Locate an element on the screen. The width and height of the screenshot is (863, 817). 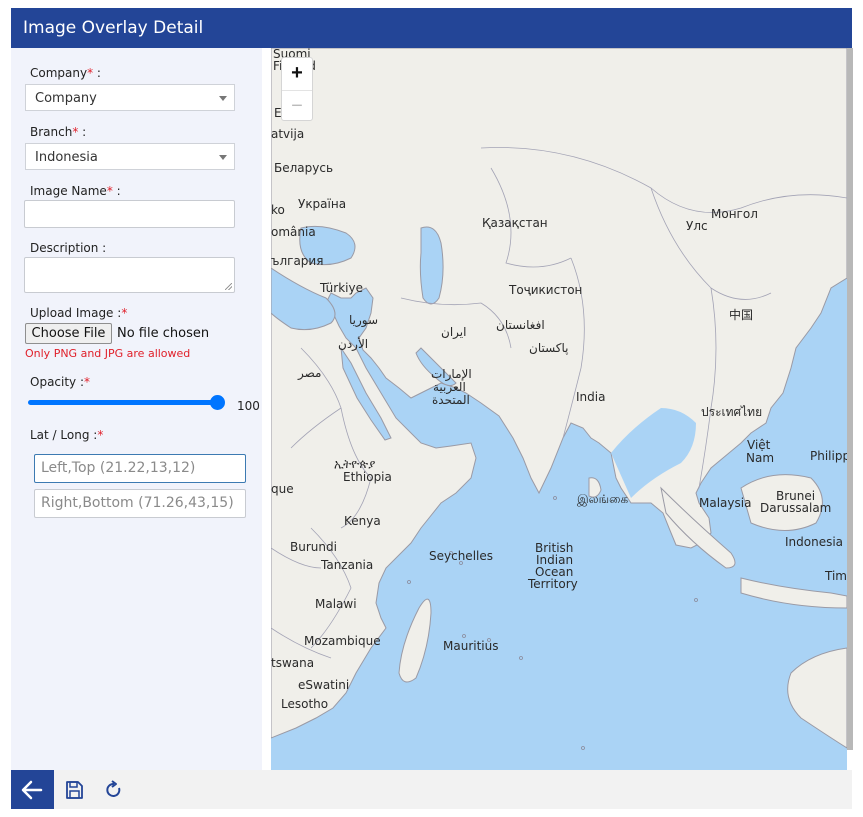
opacity-value: 100 is located at coordinates (248, 406).